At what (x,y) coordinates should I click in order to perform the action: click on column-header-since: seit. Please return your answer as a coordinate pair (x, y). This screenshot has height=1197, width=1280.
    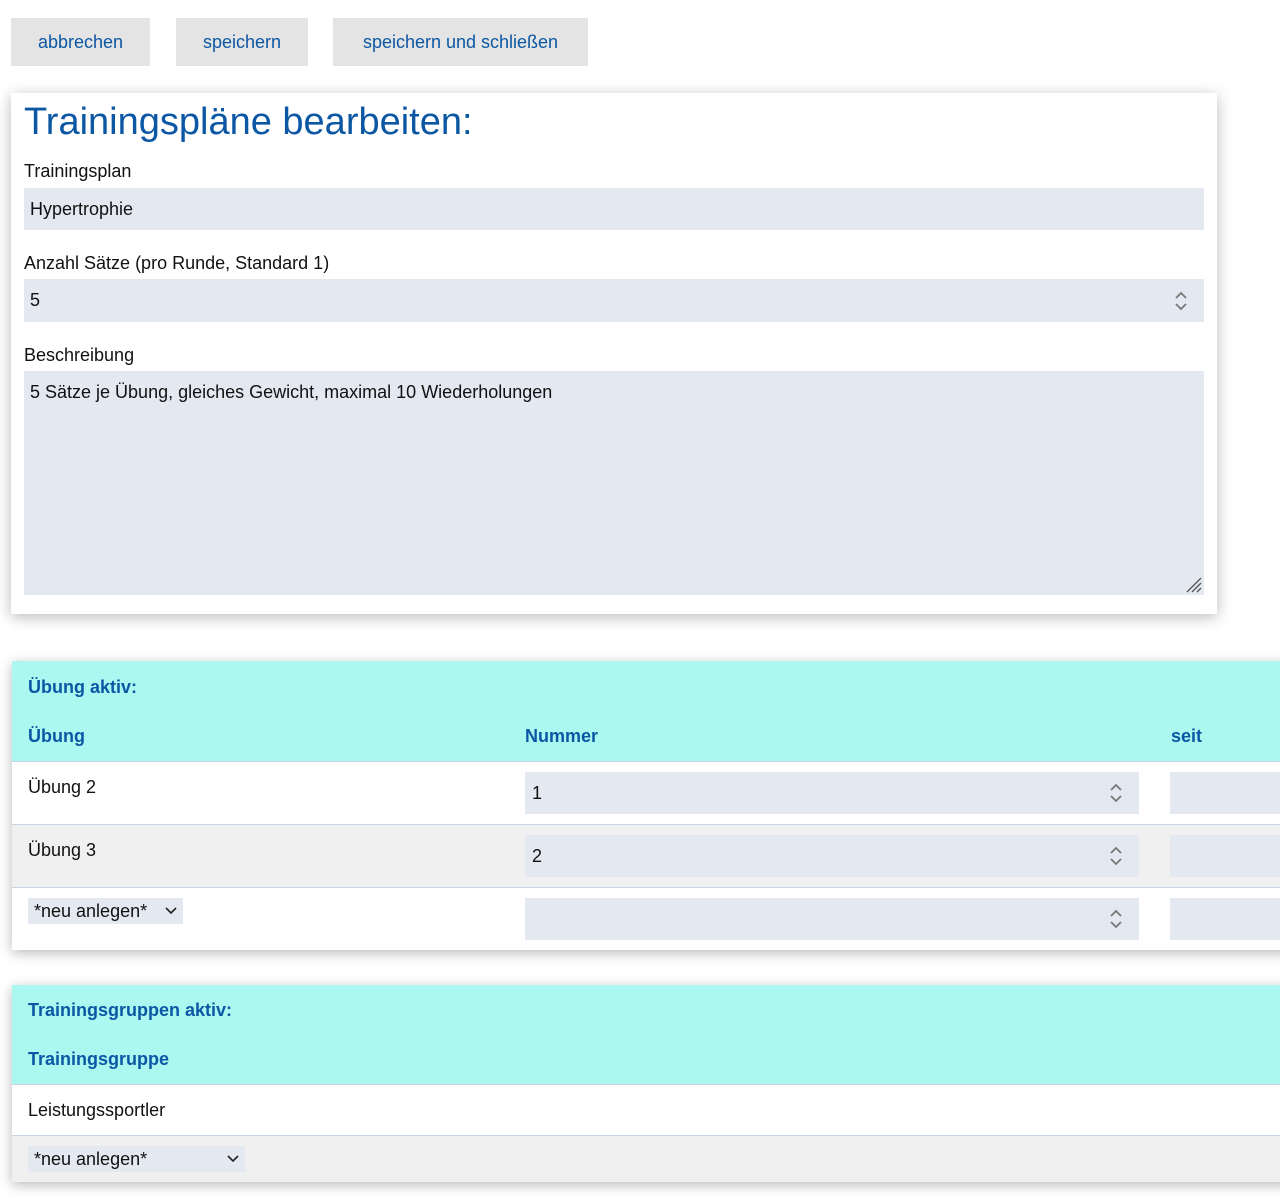
    Looking at the image, I should click on (1187, 736).